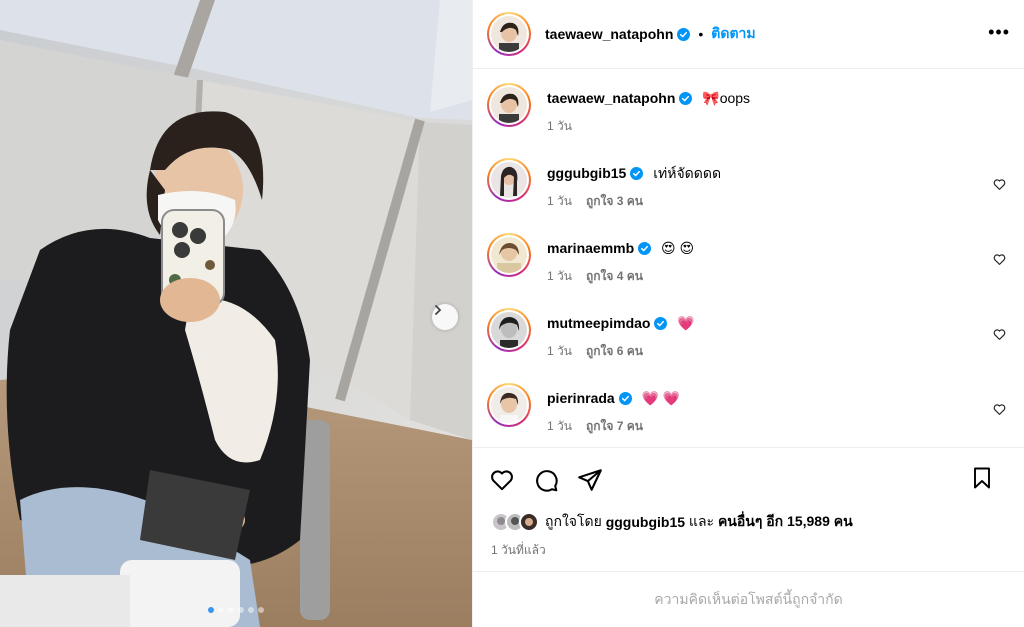 The image size is (1024, 627). What do you see at coordinates (748, 181) in the screenshot?
I see `comment-item: gggubgib15 เท่ห์จัดดดด 1 วัน ถูกใจ 3 คน` at bounding box center [748, 181].